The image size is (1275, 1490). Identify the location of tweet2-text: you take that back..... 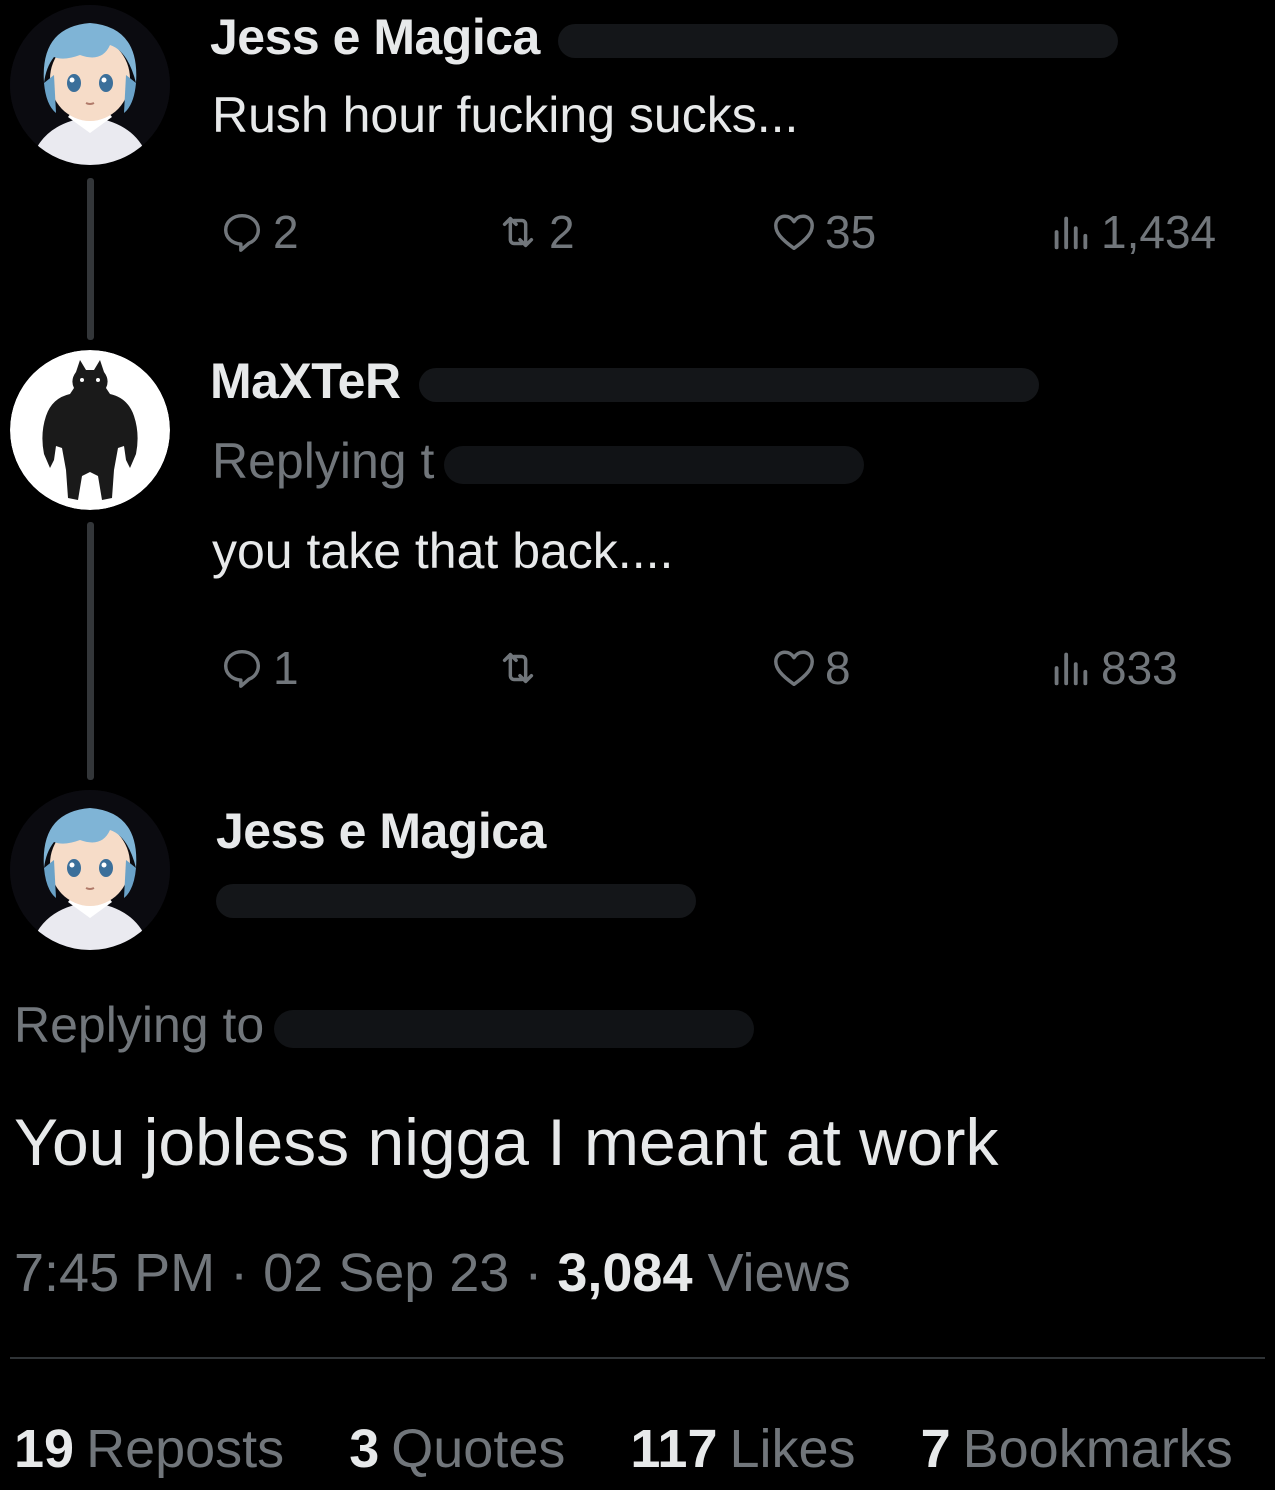
(443, 551).